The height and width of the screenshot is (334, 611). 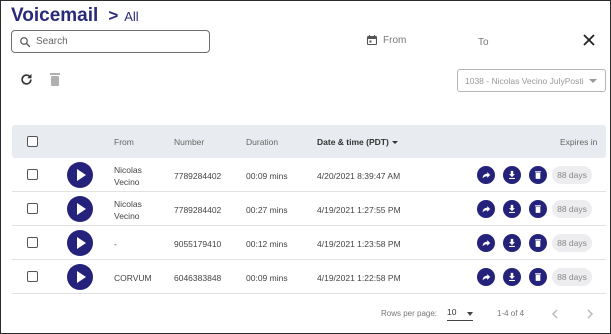 I want to click on delete-selected-icon, so click(x=55, y=79).